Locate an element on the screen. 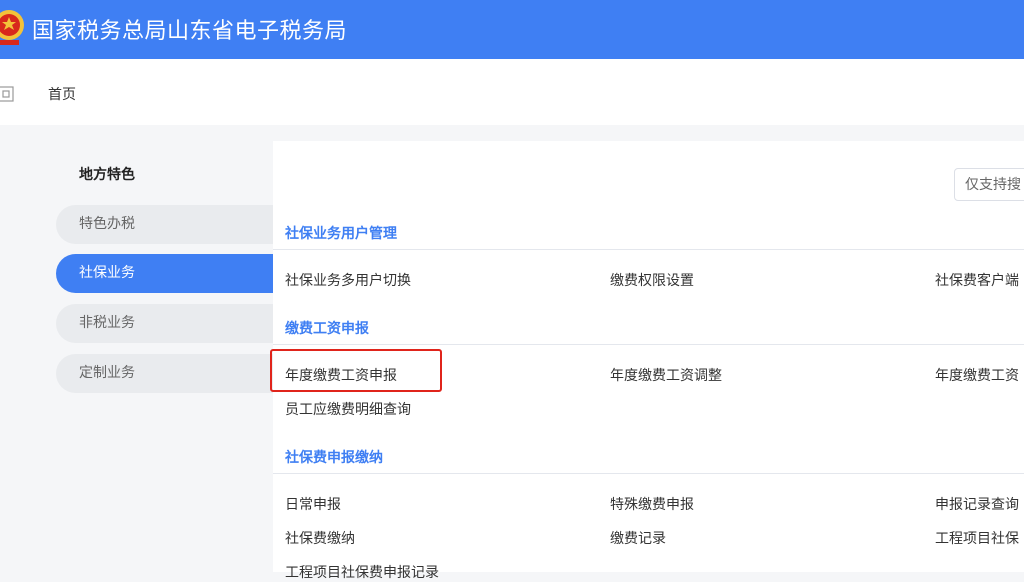 The height and width of the screenshot is (582, 1024). highlight-box is located at coordinates (356, 370).